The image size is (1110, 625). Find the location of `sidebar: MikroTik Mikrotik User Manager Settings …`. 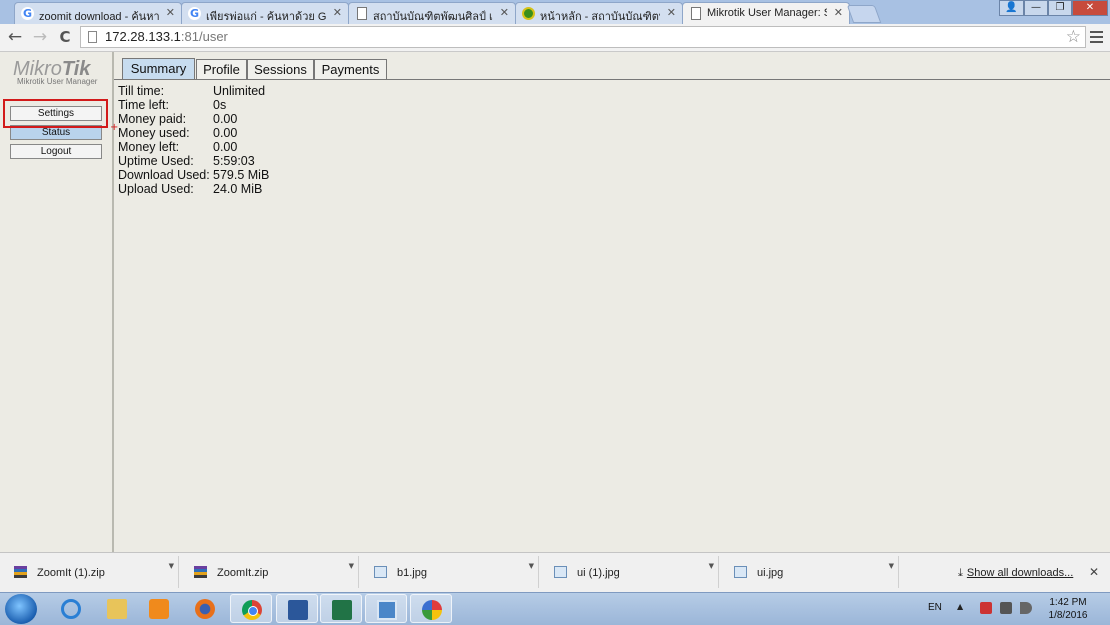

sidebar: MikroTik Mikrotik User Manager Settings … is located at coordinates (59, 302).